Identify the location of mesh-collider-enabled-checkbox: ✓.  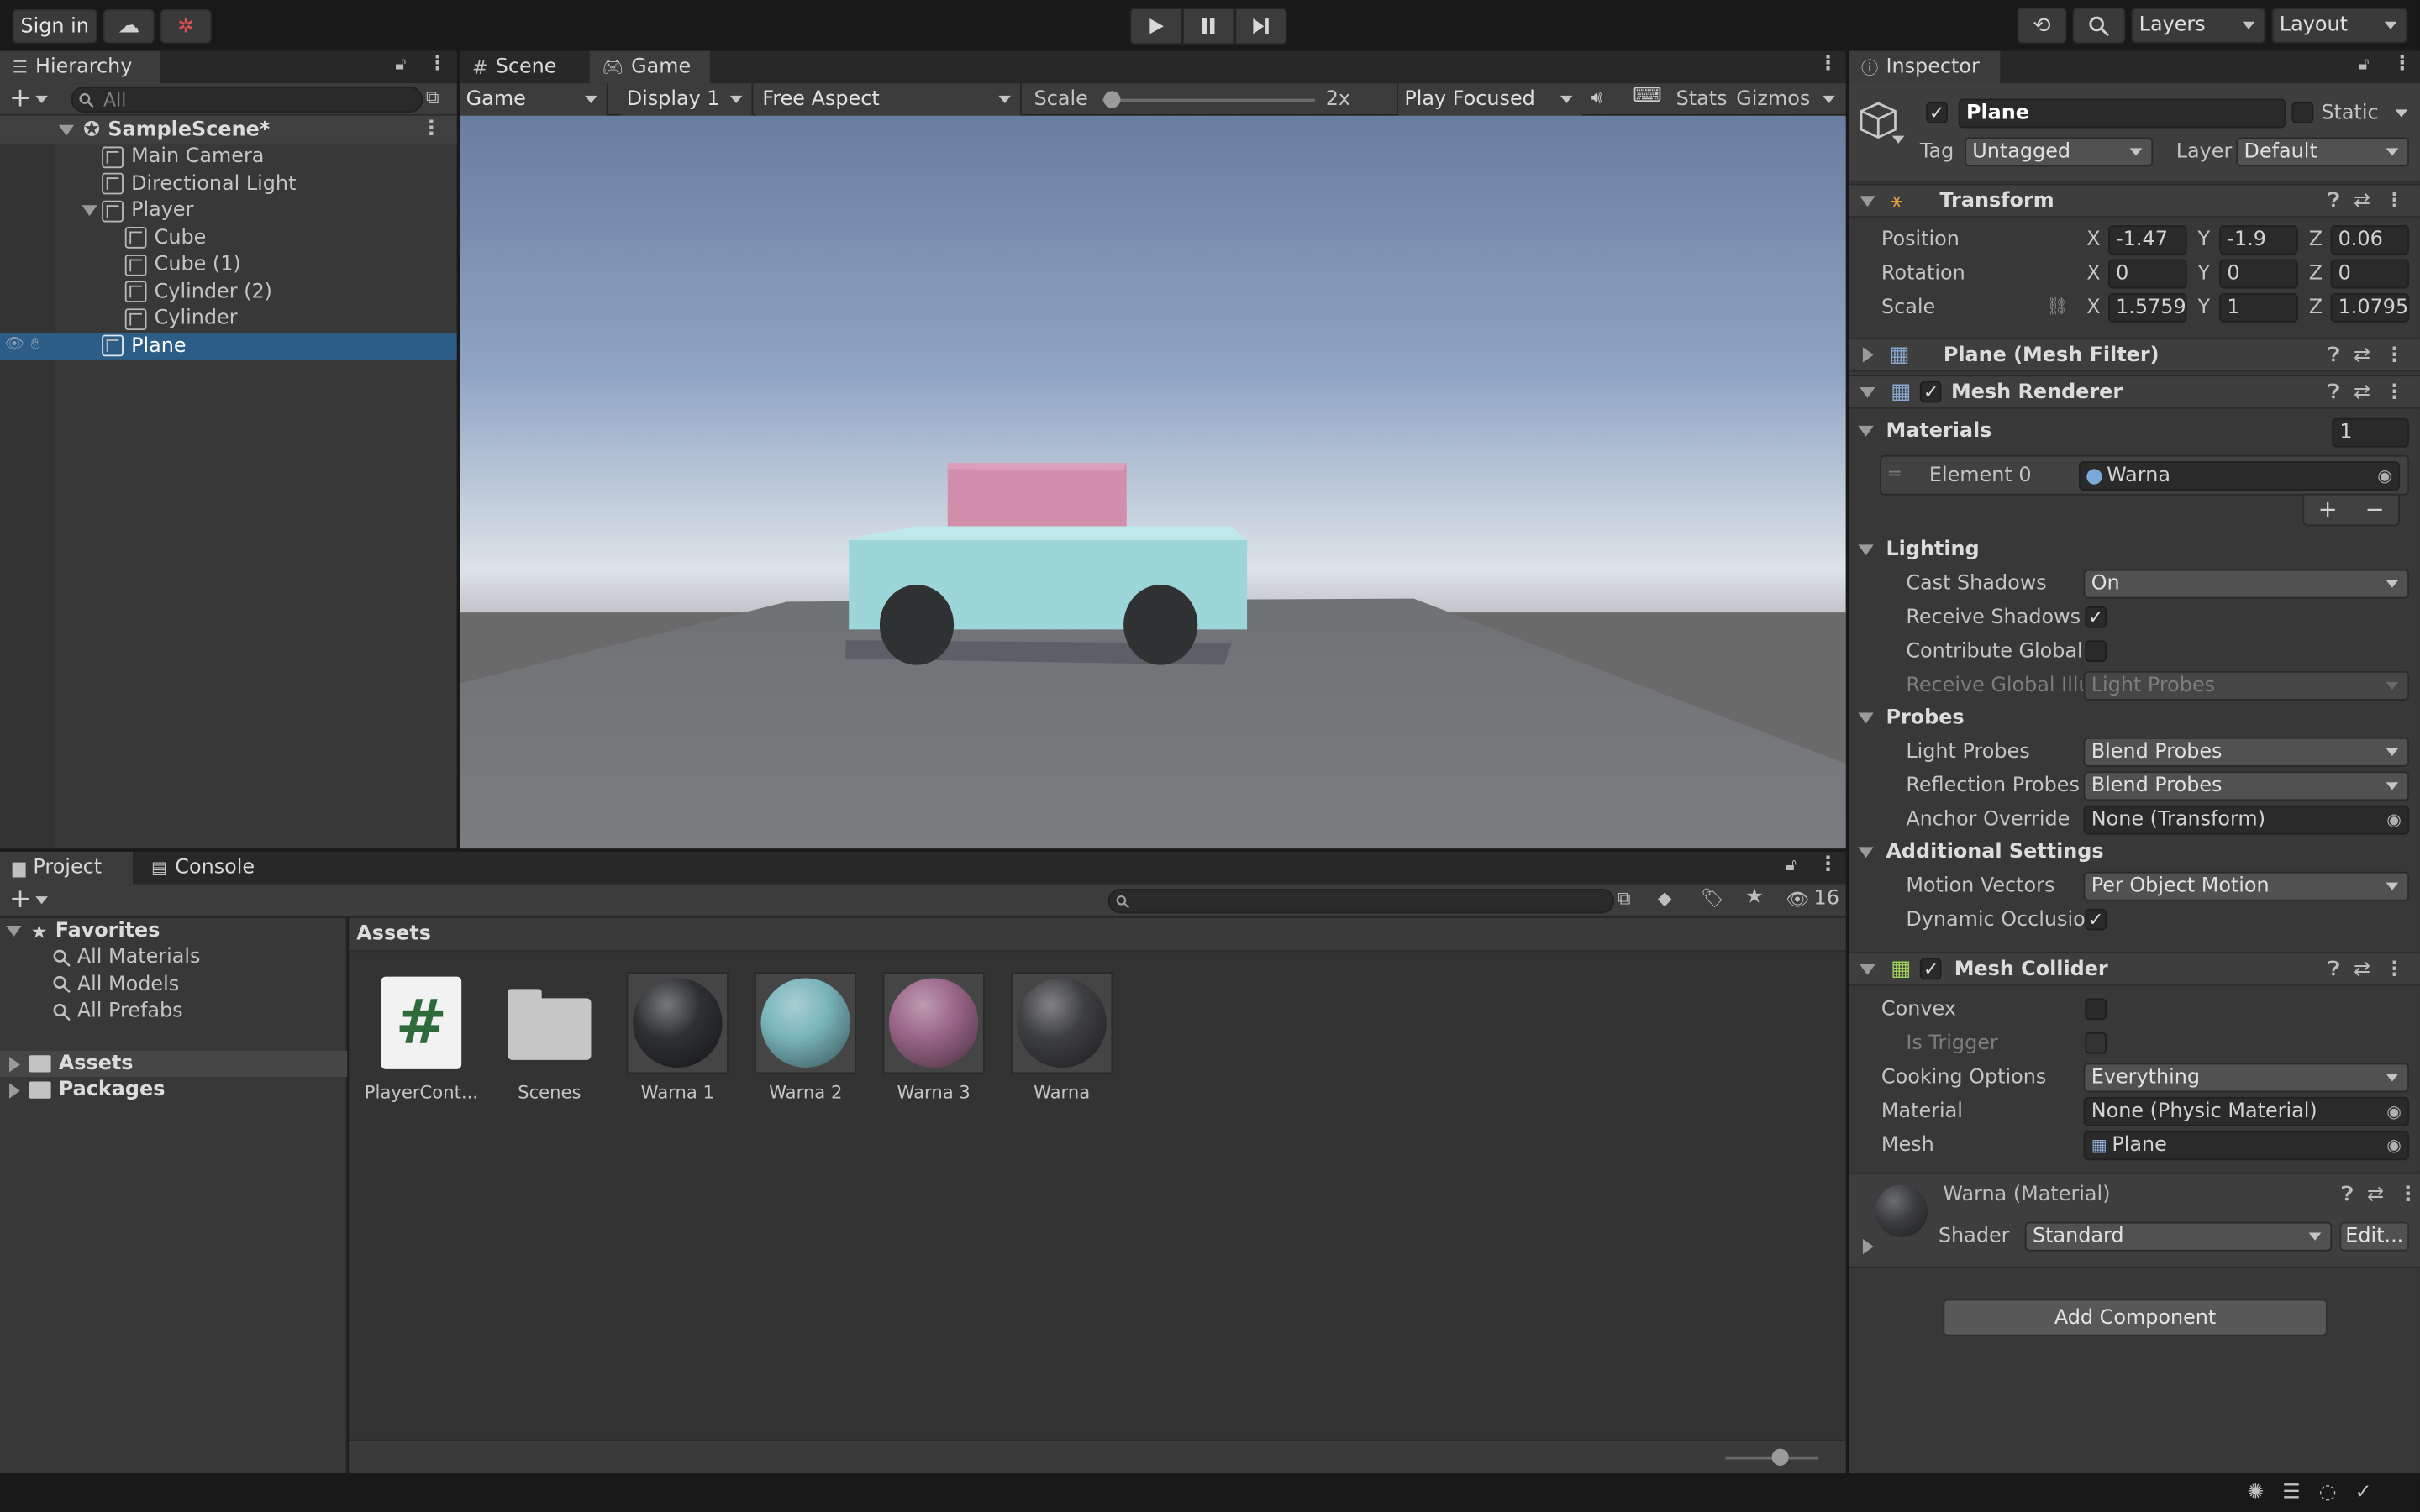
(1931, 969).